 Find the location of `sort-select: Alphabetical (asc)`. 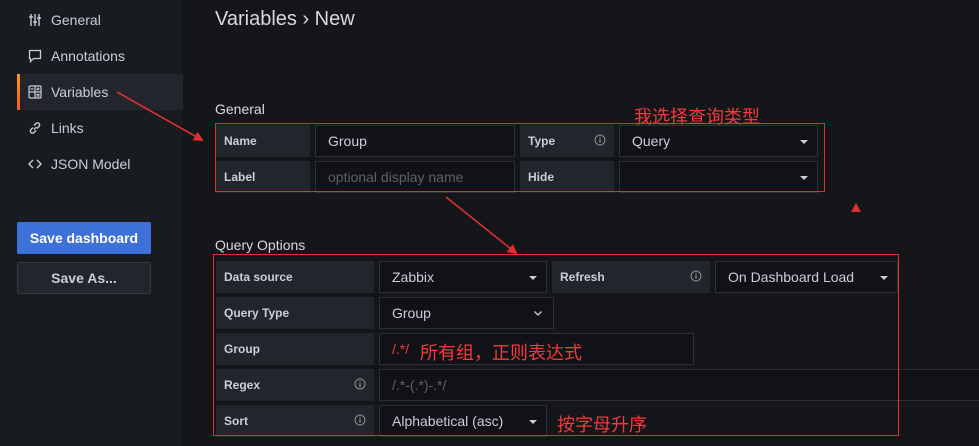

sort-select: Alphabetical (asc) is located at coordinates (463, 421).